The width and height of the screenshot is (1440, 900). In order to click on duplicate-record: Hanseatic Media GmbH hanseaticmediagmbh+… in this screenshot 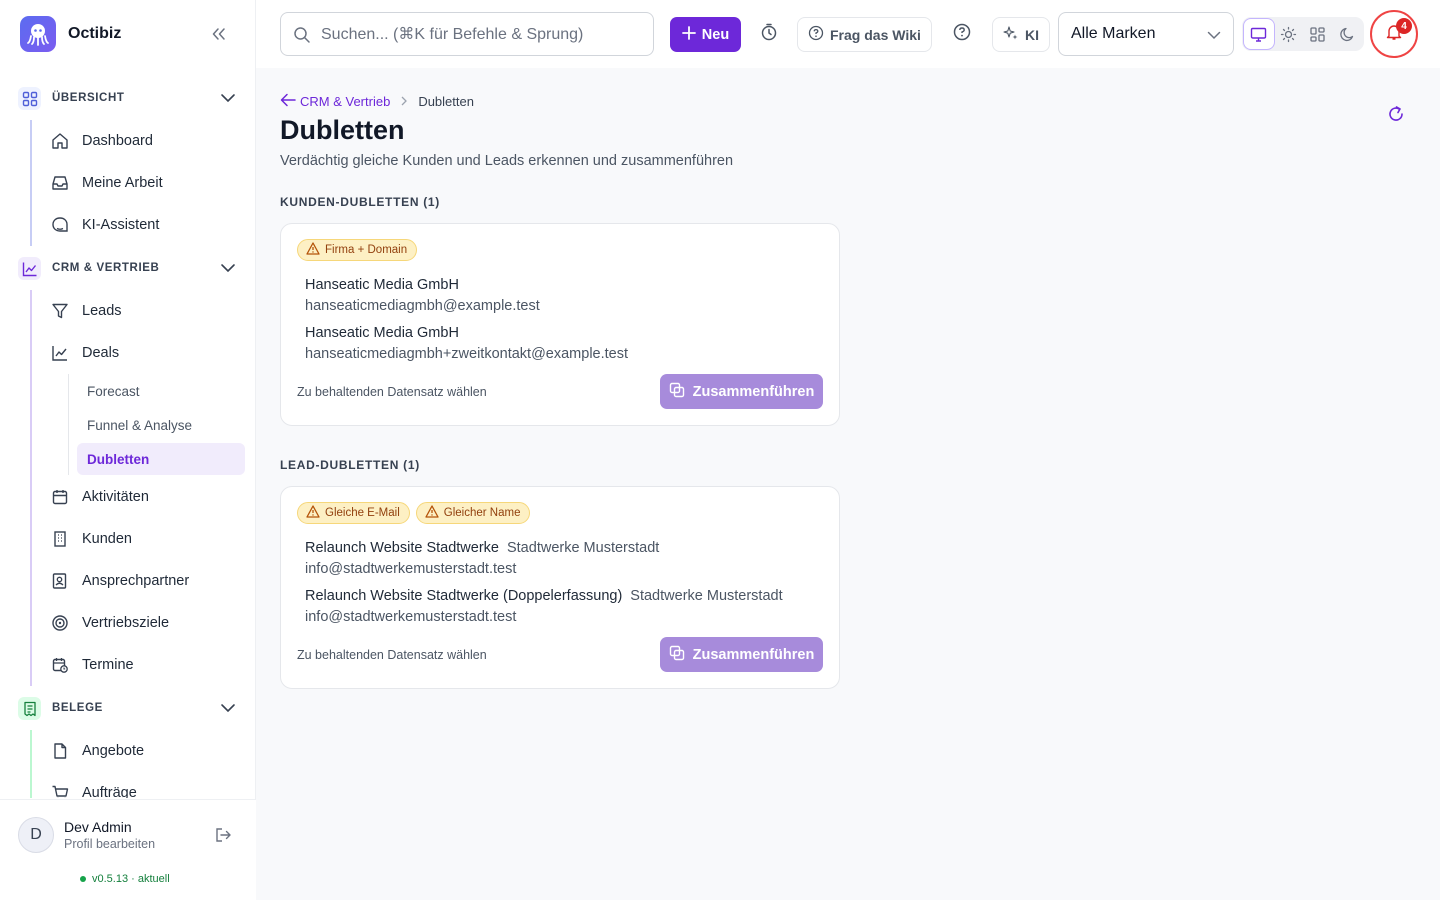, I will do `click(466, 343)`.